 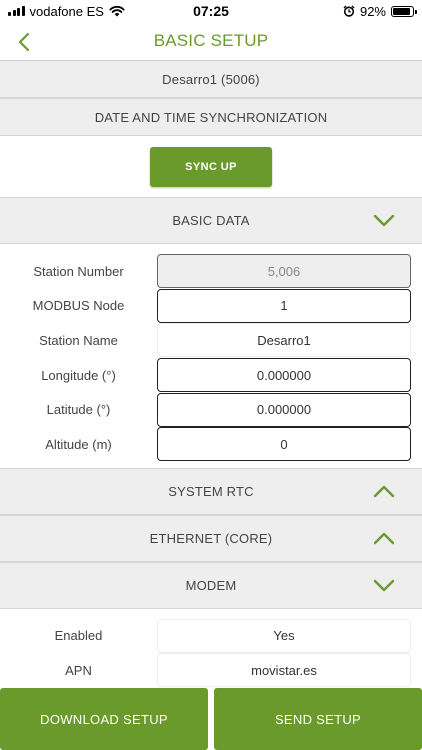 I want to click on date-time-header: DATE AND TIME SYNCHRONIZATION, so click(x=211, y=117).